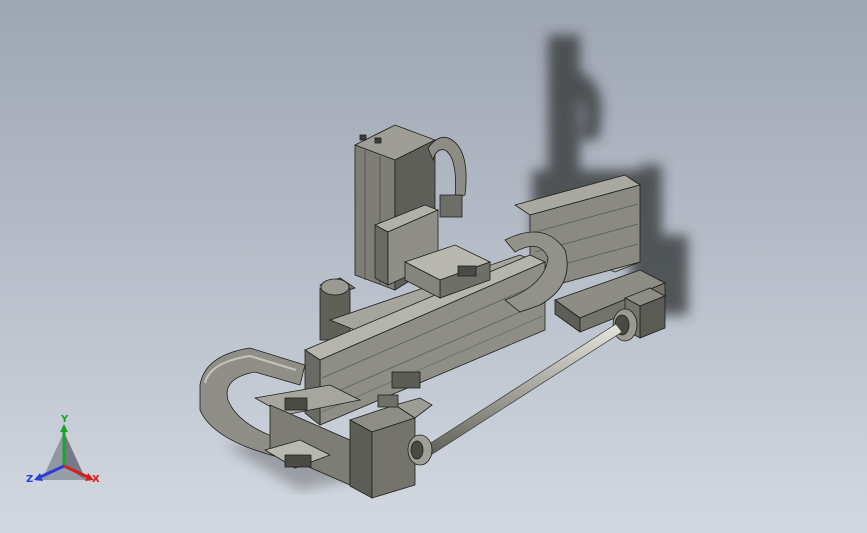  Describe the element at coordinates (65, 419) in the screenshot. I see `triad-y-label: Y` at that location.